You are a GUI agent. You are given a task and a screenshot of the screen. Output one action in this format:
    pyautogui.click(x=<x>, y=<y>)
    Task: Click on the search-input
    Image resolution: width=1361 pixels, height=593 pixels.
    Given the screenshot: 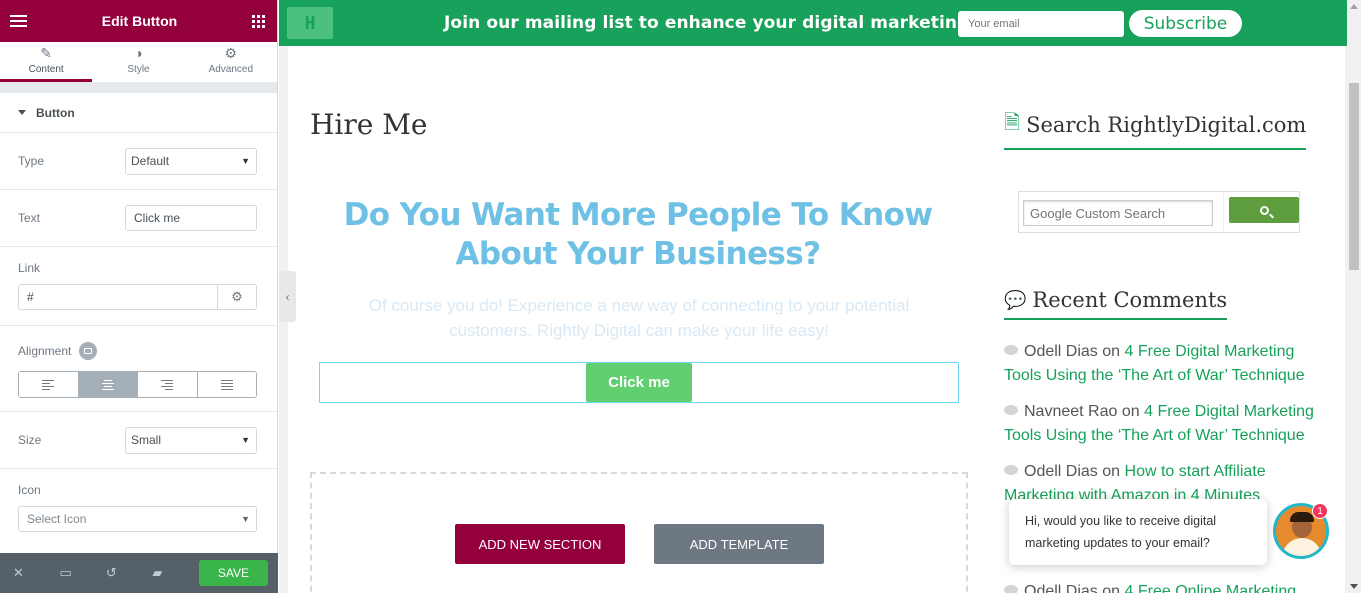 What is the action you would take?
    pyautogui.click(x=1118, y=213)
    